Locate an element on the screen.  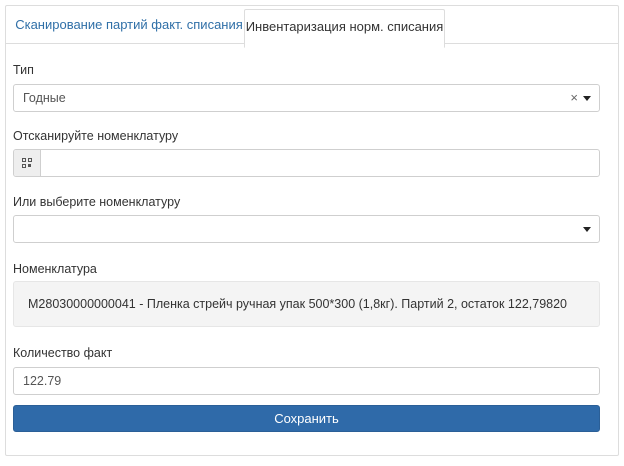
tab-scan-batches: Сканирование партий факт. списания is located at coordinates (129, 25).